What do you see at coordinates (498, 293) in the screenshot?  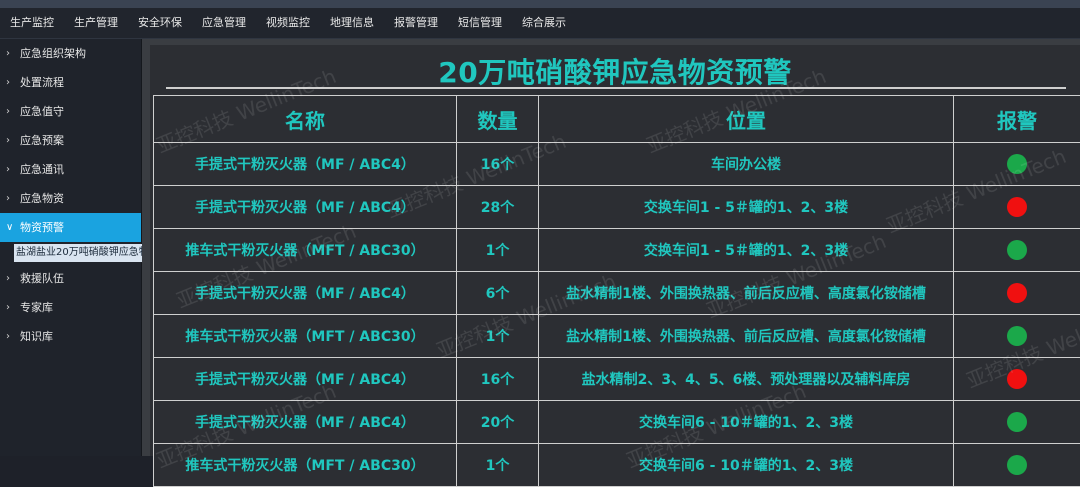 I see `cell-qty: 6个` at bounding box center [498, 293].